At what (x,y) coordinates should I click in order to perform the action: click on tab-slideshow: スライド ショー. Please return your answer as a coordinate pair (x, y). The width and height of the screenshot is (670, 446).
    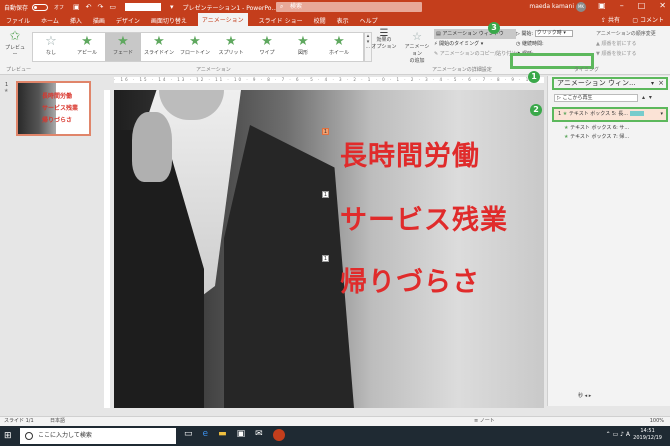
    Looking at the image, I should click on (281, 20).